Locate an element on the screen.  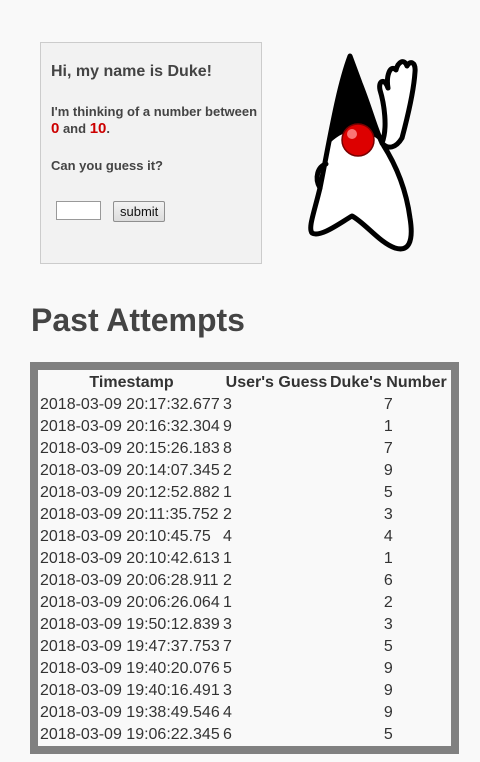
timestamp-cell: 2018-03-09 20:11:35.752 is located at coordinates (129, 514).